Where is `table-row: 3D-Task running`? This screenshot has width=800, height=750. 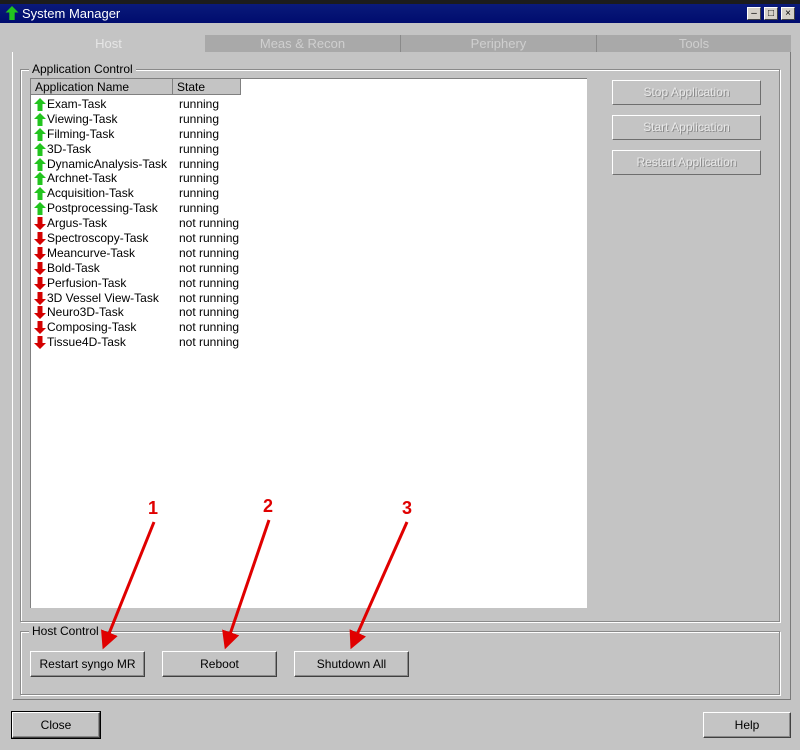
table-row: 3D-Task running is located at coordinates (309, 149).